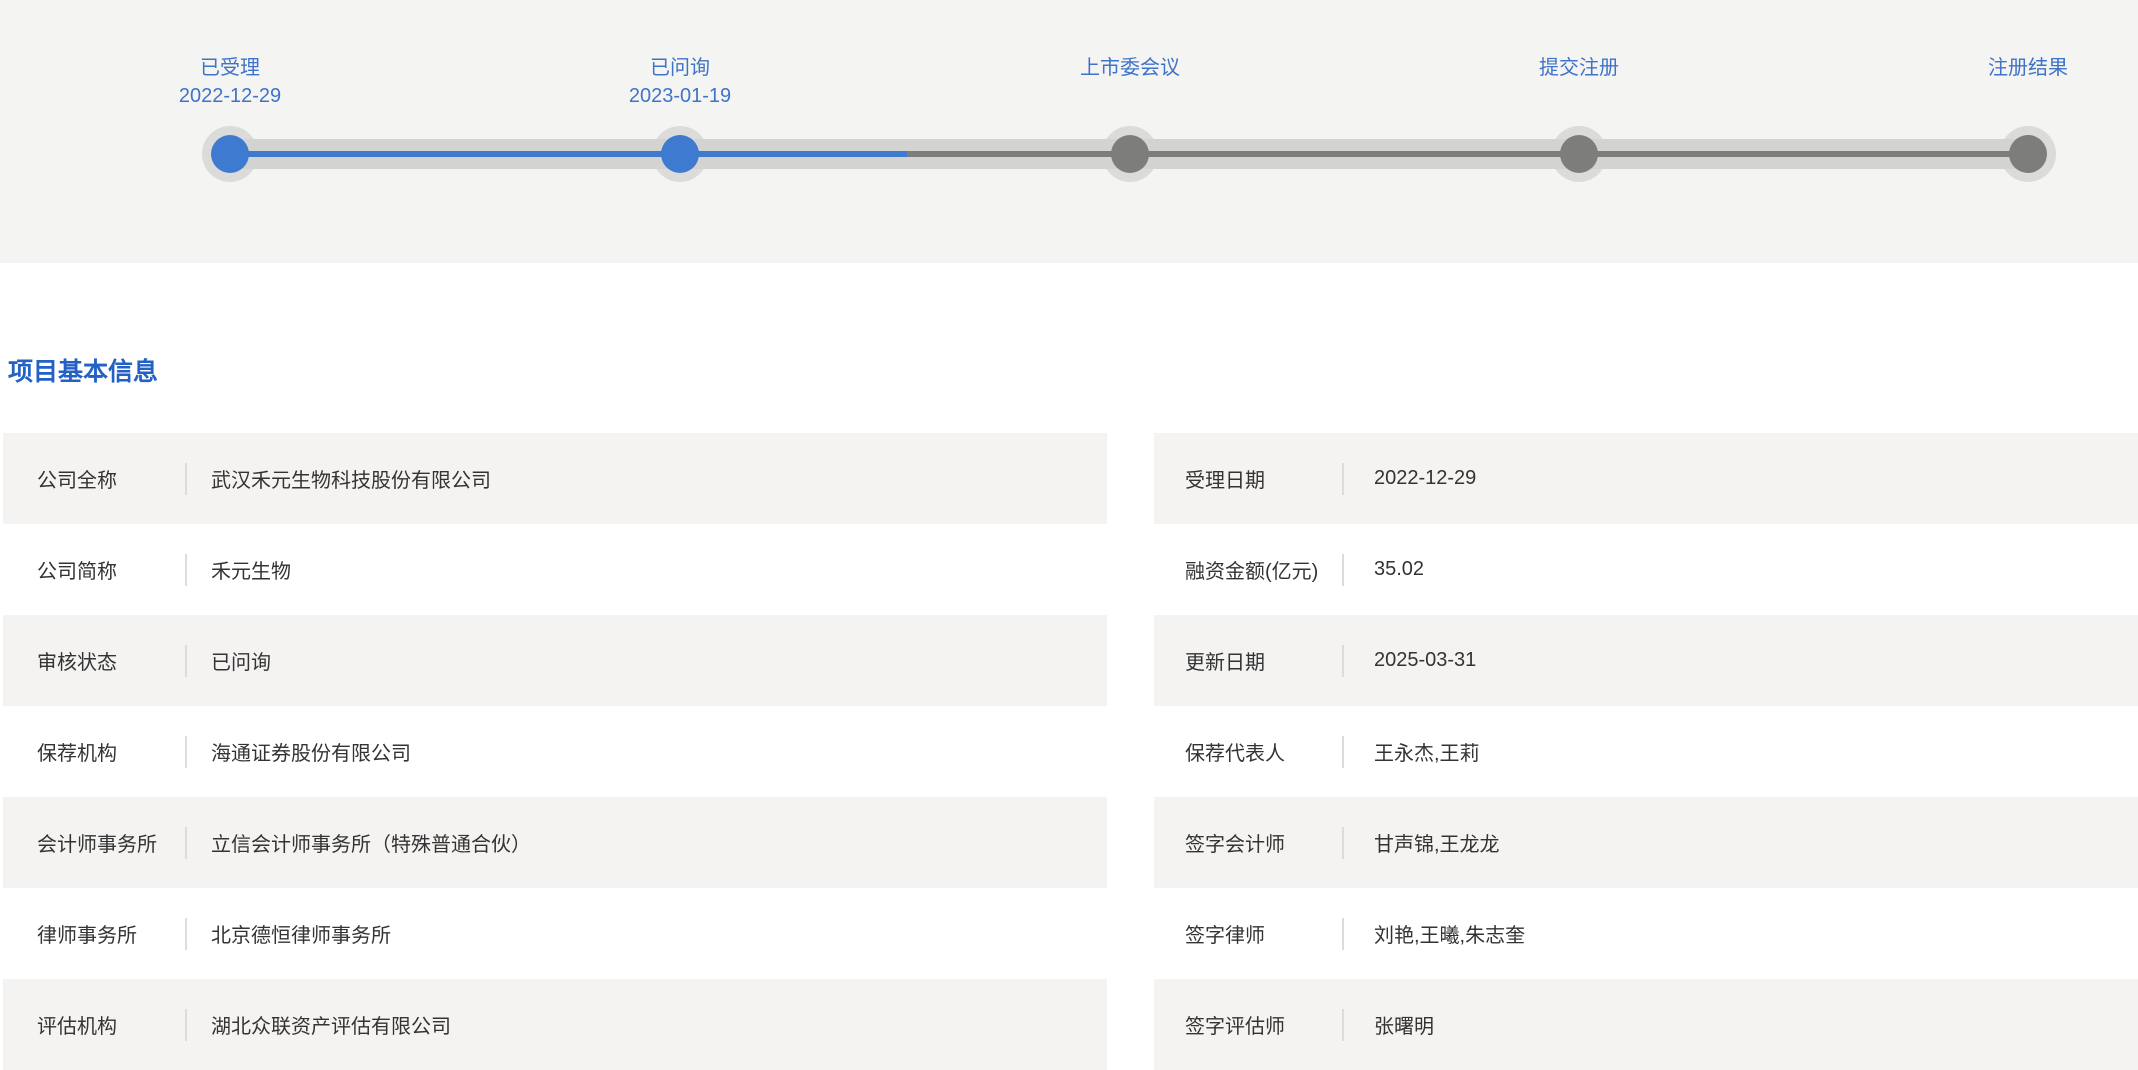 The height and width of the screenshot is (1070, 2138). Describe the element at coordinates (77, 572) in the screenshot. I see `row-label: 公司简称` at that location.